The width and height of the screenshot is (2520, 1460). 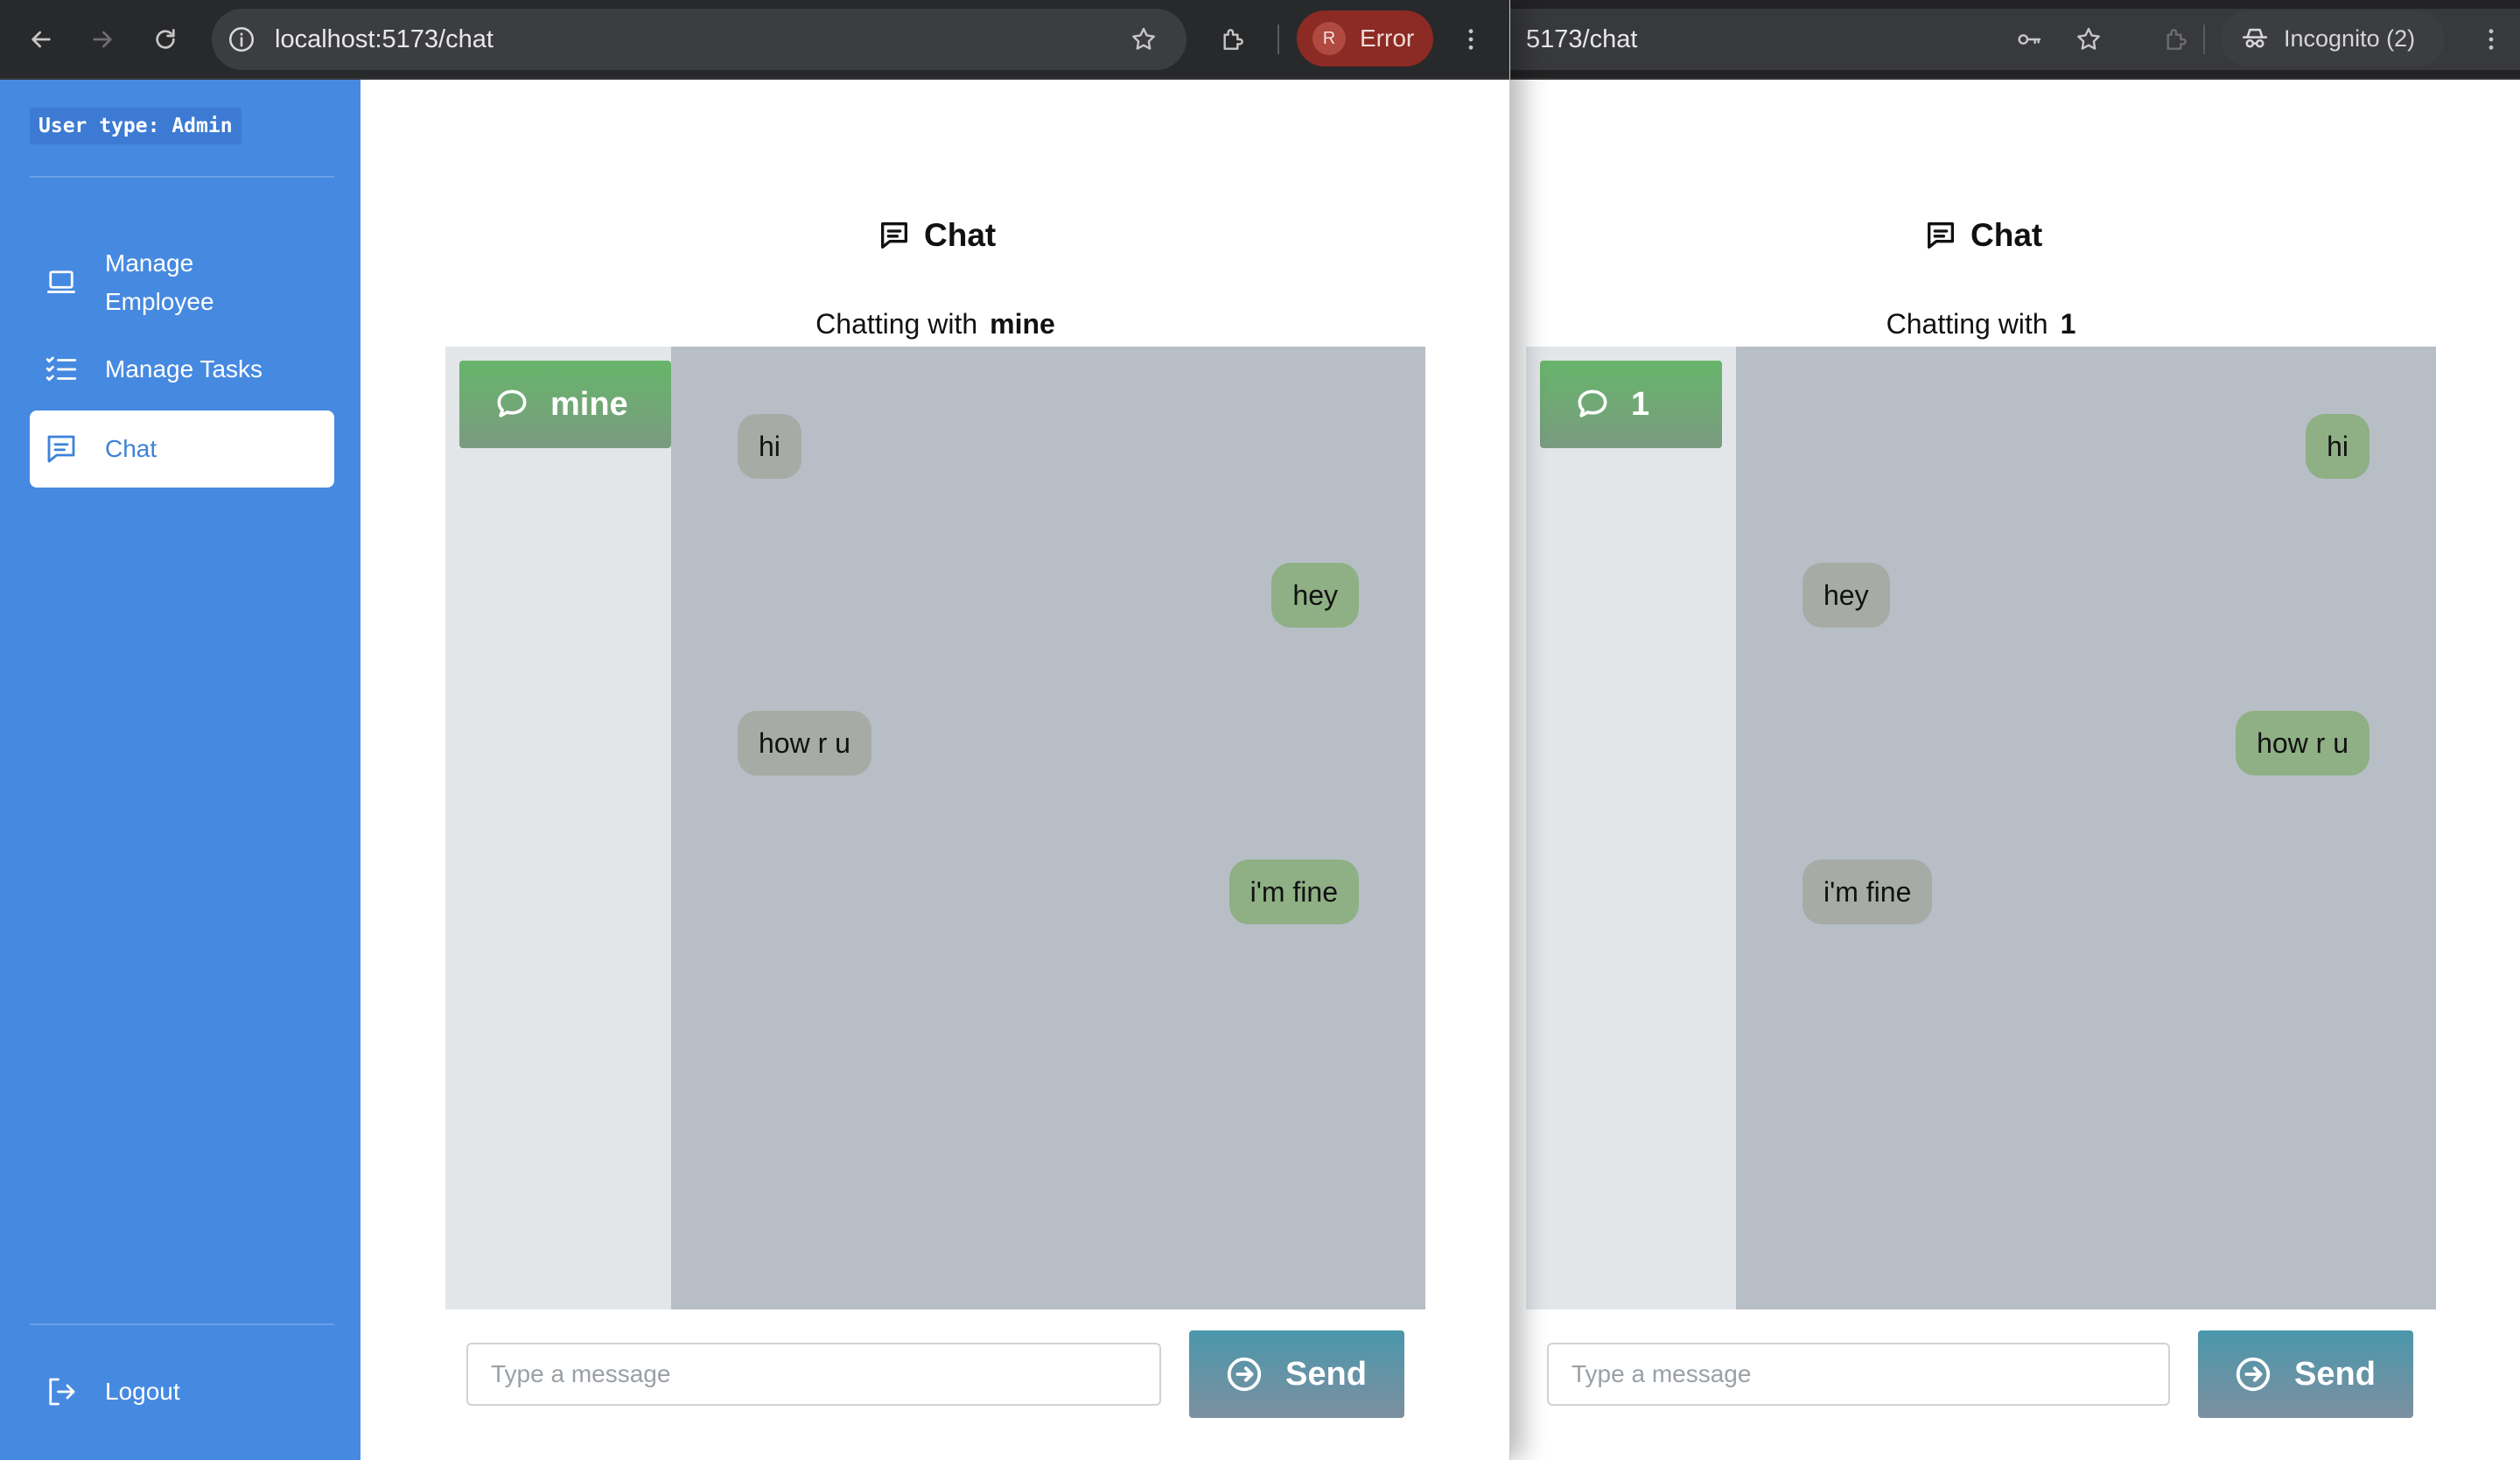 I want to click on profile-avatar: R, so click(x=1329, y=39).